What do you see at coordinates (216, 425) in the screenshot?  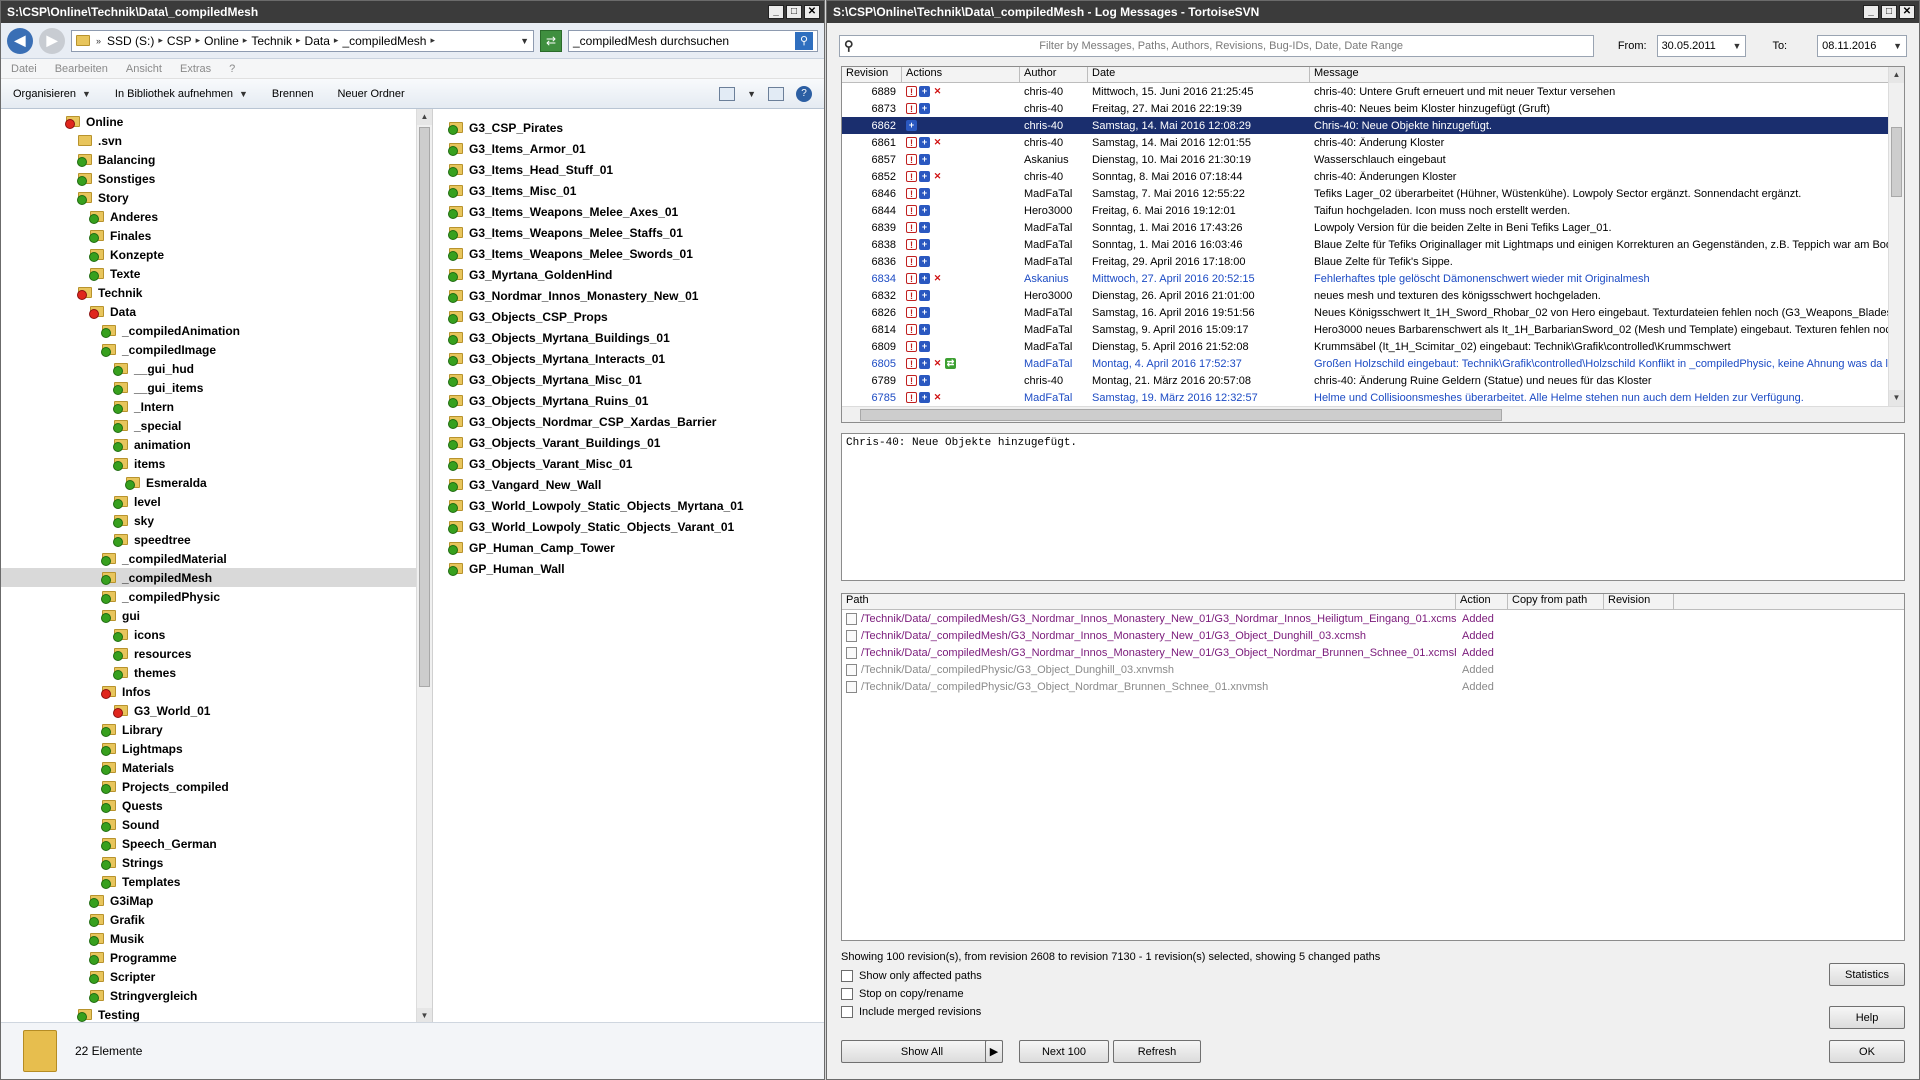 I see `tree-item: _special` at bounding box center [216, 425].